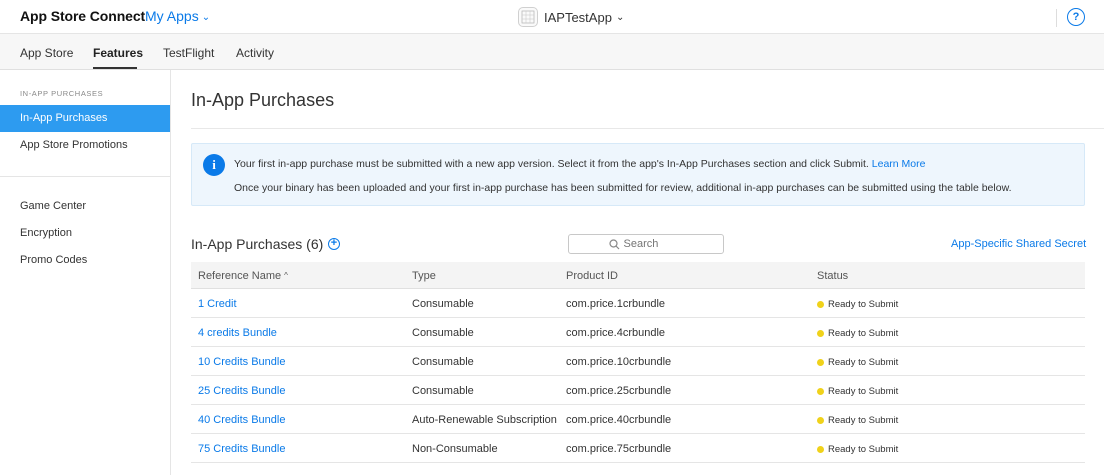  Describe the element at coordinates (263, 100) in the screenshot. I see `page-title: In-App Purchases` at that location.